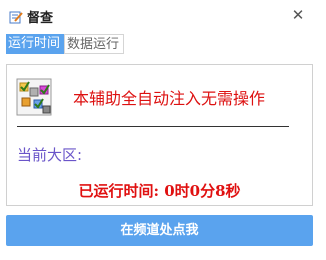 The height and width of the screenshot is (260, 326). Describe the element at coordinates (50, 155) in the screenshot. I see `current-region-label: 当前大区:` at that location.